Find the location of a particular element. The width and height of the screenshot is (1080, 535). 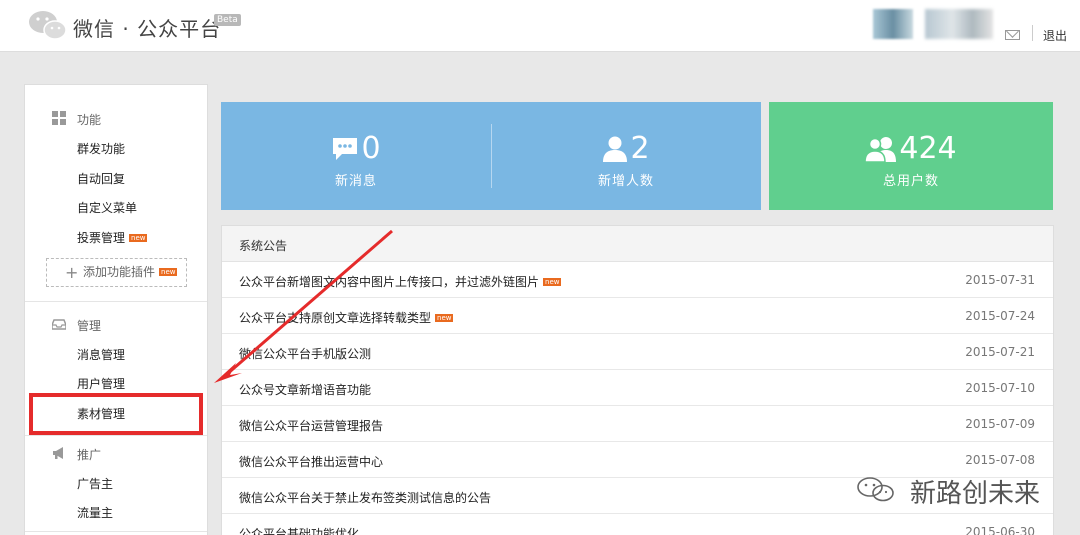

add-plugin-label: 添加功能插件 is located at coordinates (119, 272).